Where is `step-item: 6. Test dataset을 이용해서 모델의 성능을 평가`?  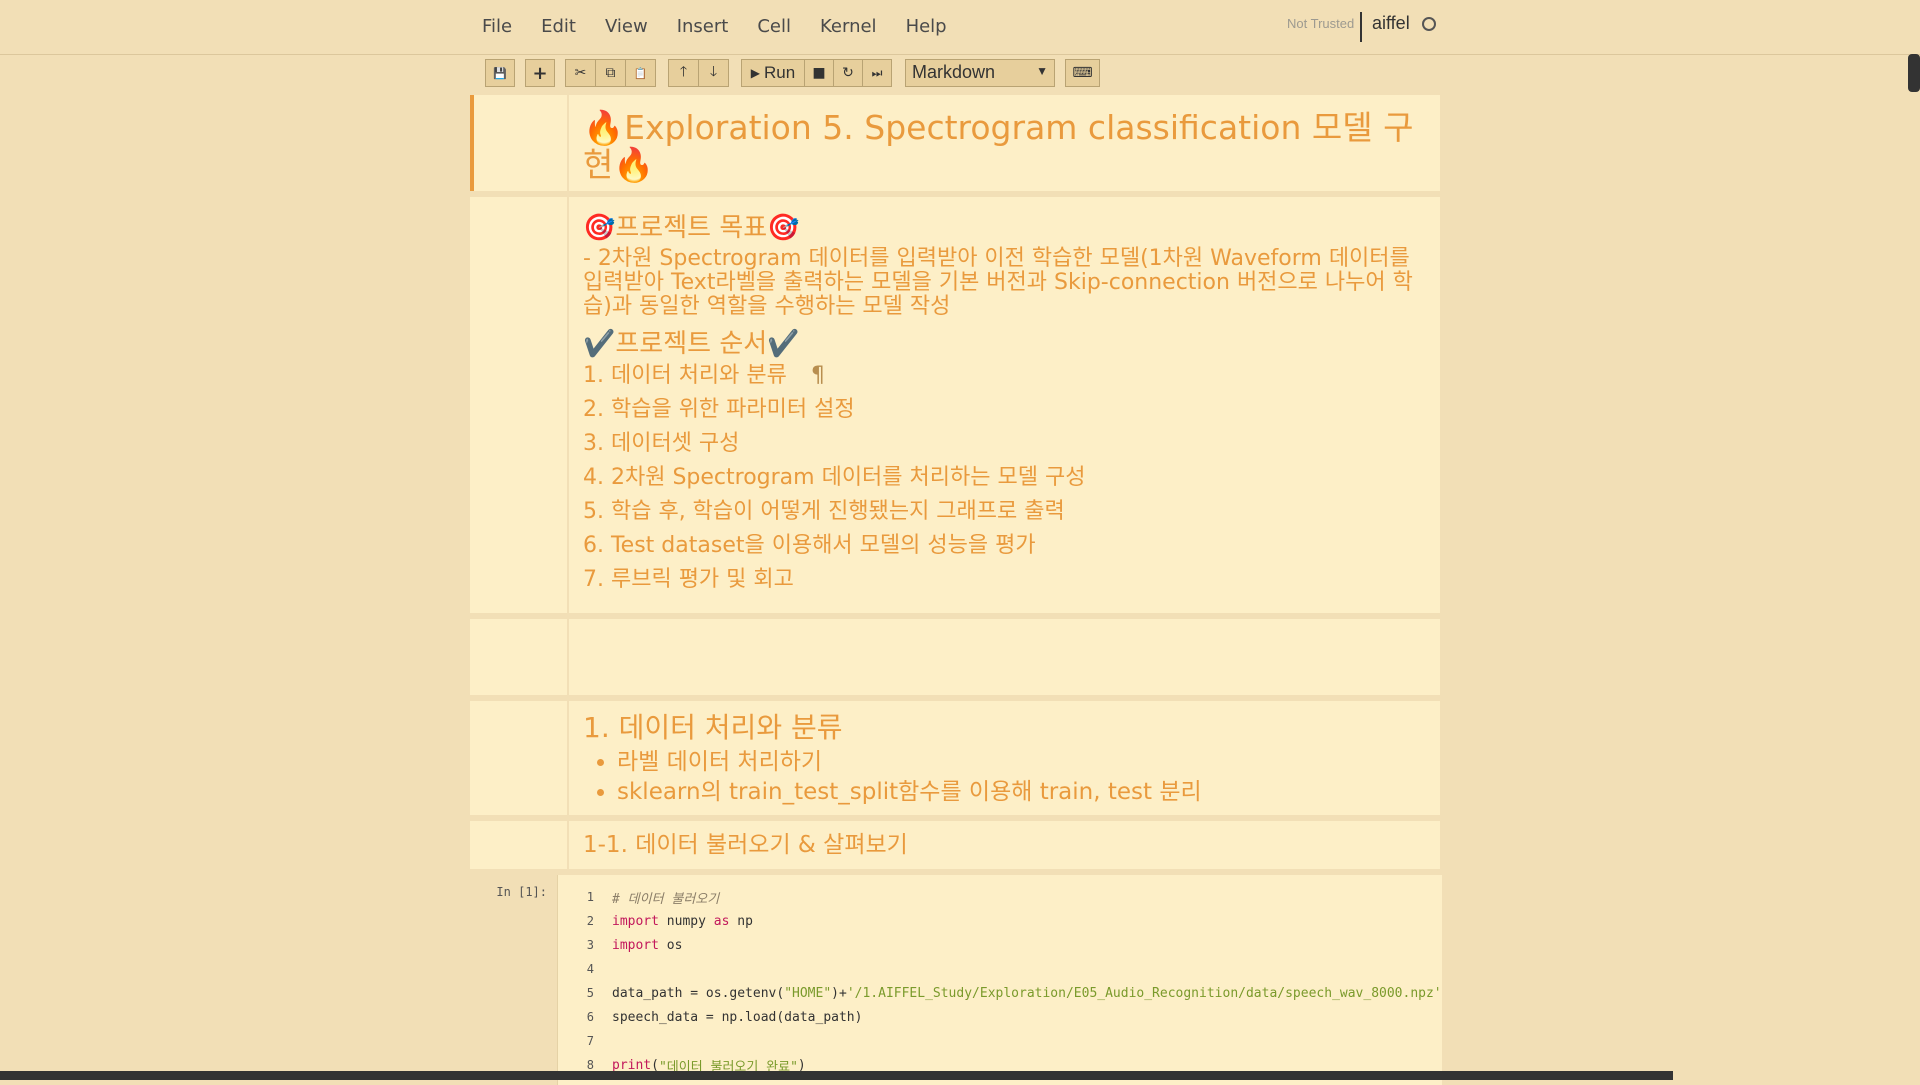 step-item: 6. Test dataset을 이용해서 모델의 성능을 평가 is located at coordinates (809, 545).